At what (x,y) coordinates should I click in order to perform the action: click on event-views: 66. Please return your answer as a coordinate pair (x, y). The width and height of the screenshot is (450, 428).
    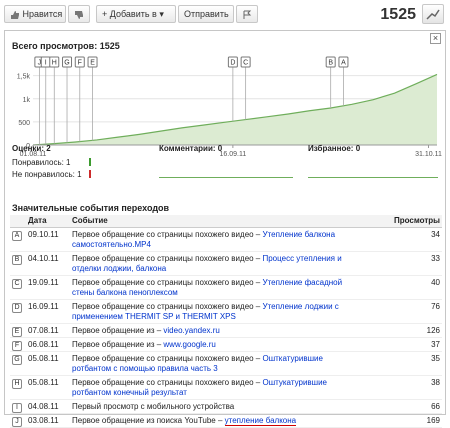
    Looking at the image, I should click on (412, 406).